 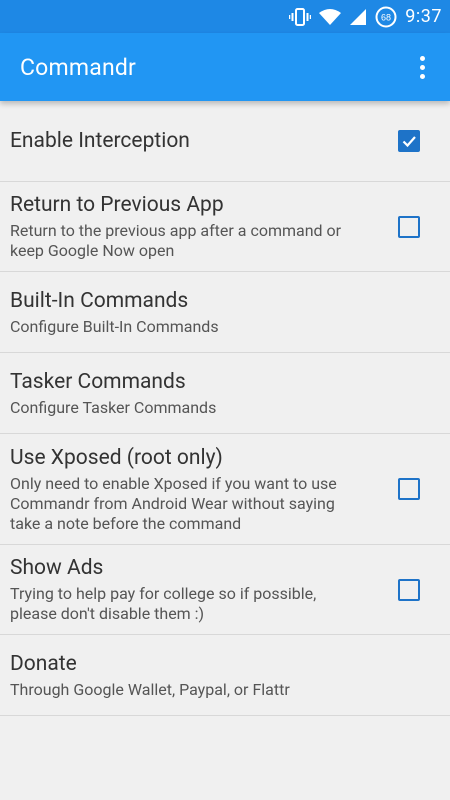 I want to click on cell-signal-icon, so click(x=358, y=17).